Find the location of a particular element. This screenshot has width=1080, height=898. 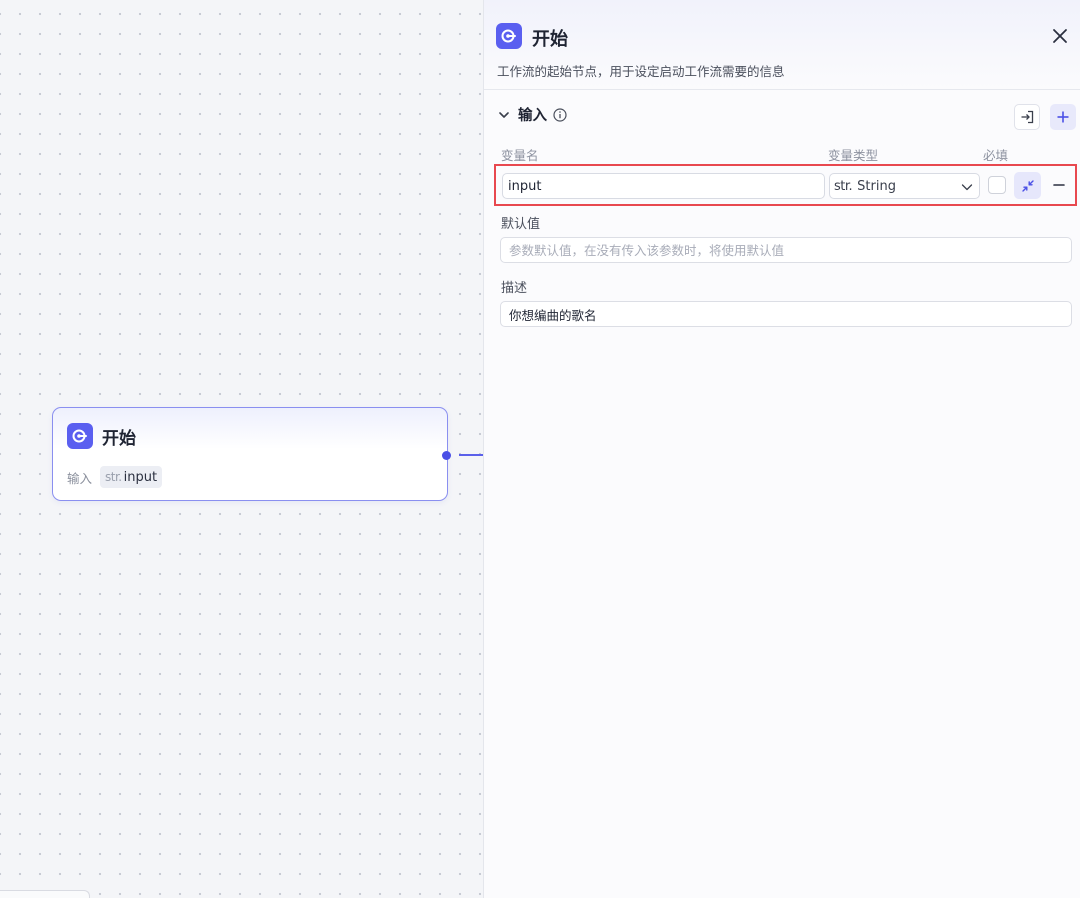

input-section-toggle: 输入 is located at coordinates (532, 114).